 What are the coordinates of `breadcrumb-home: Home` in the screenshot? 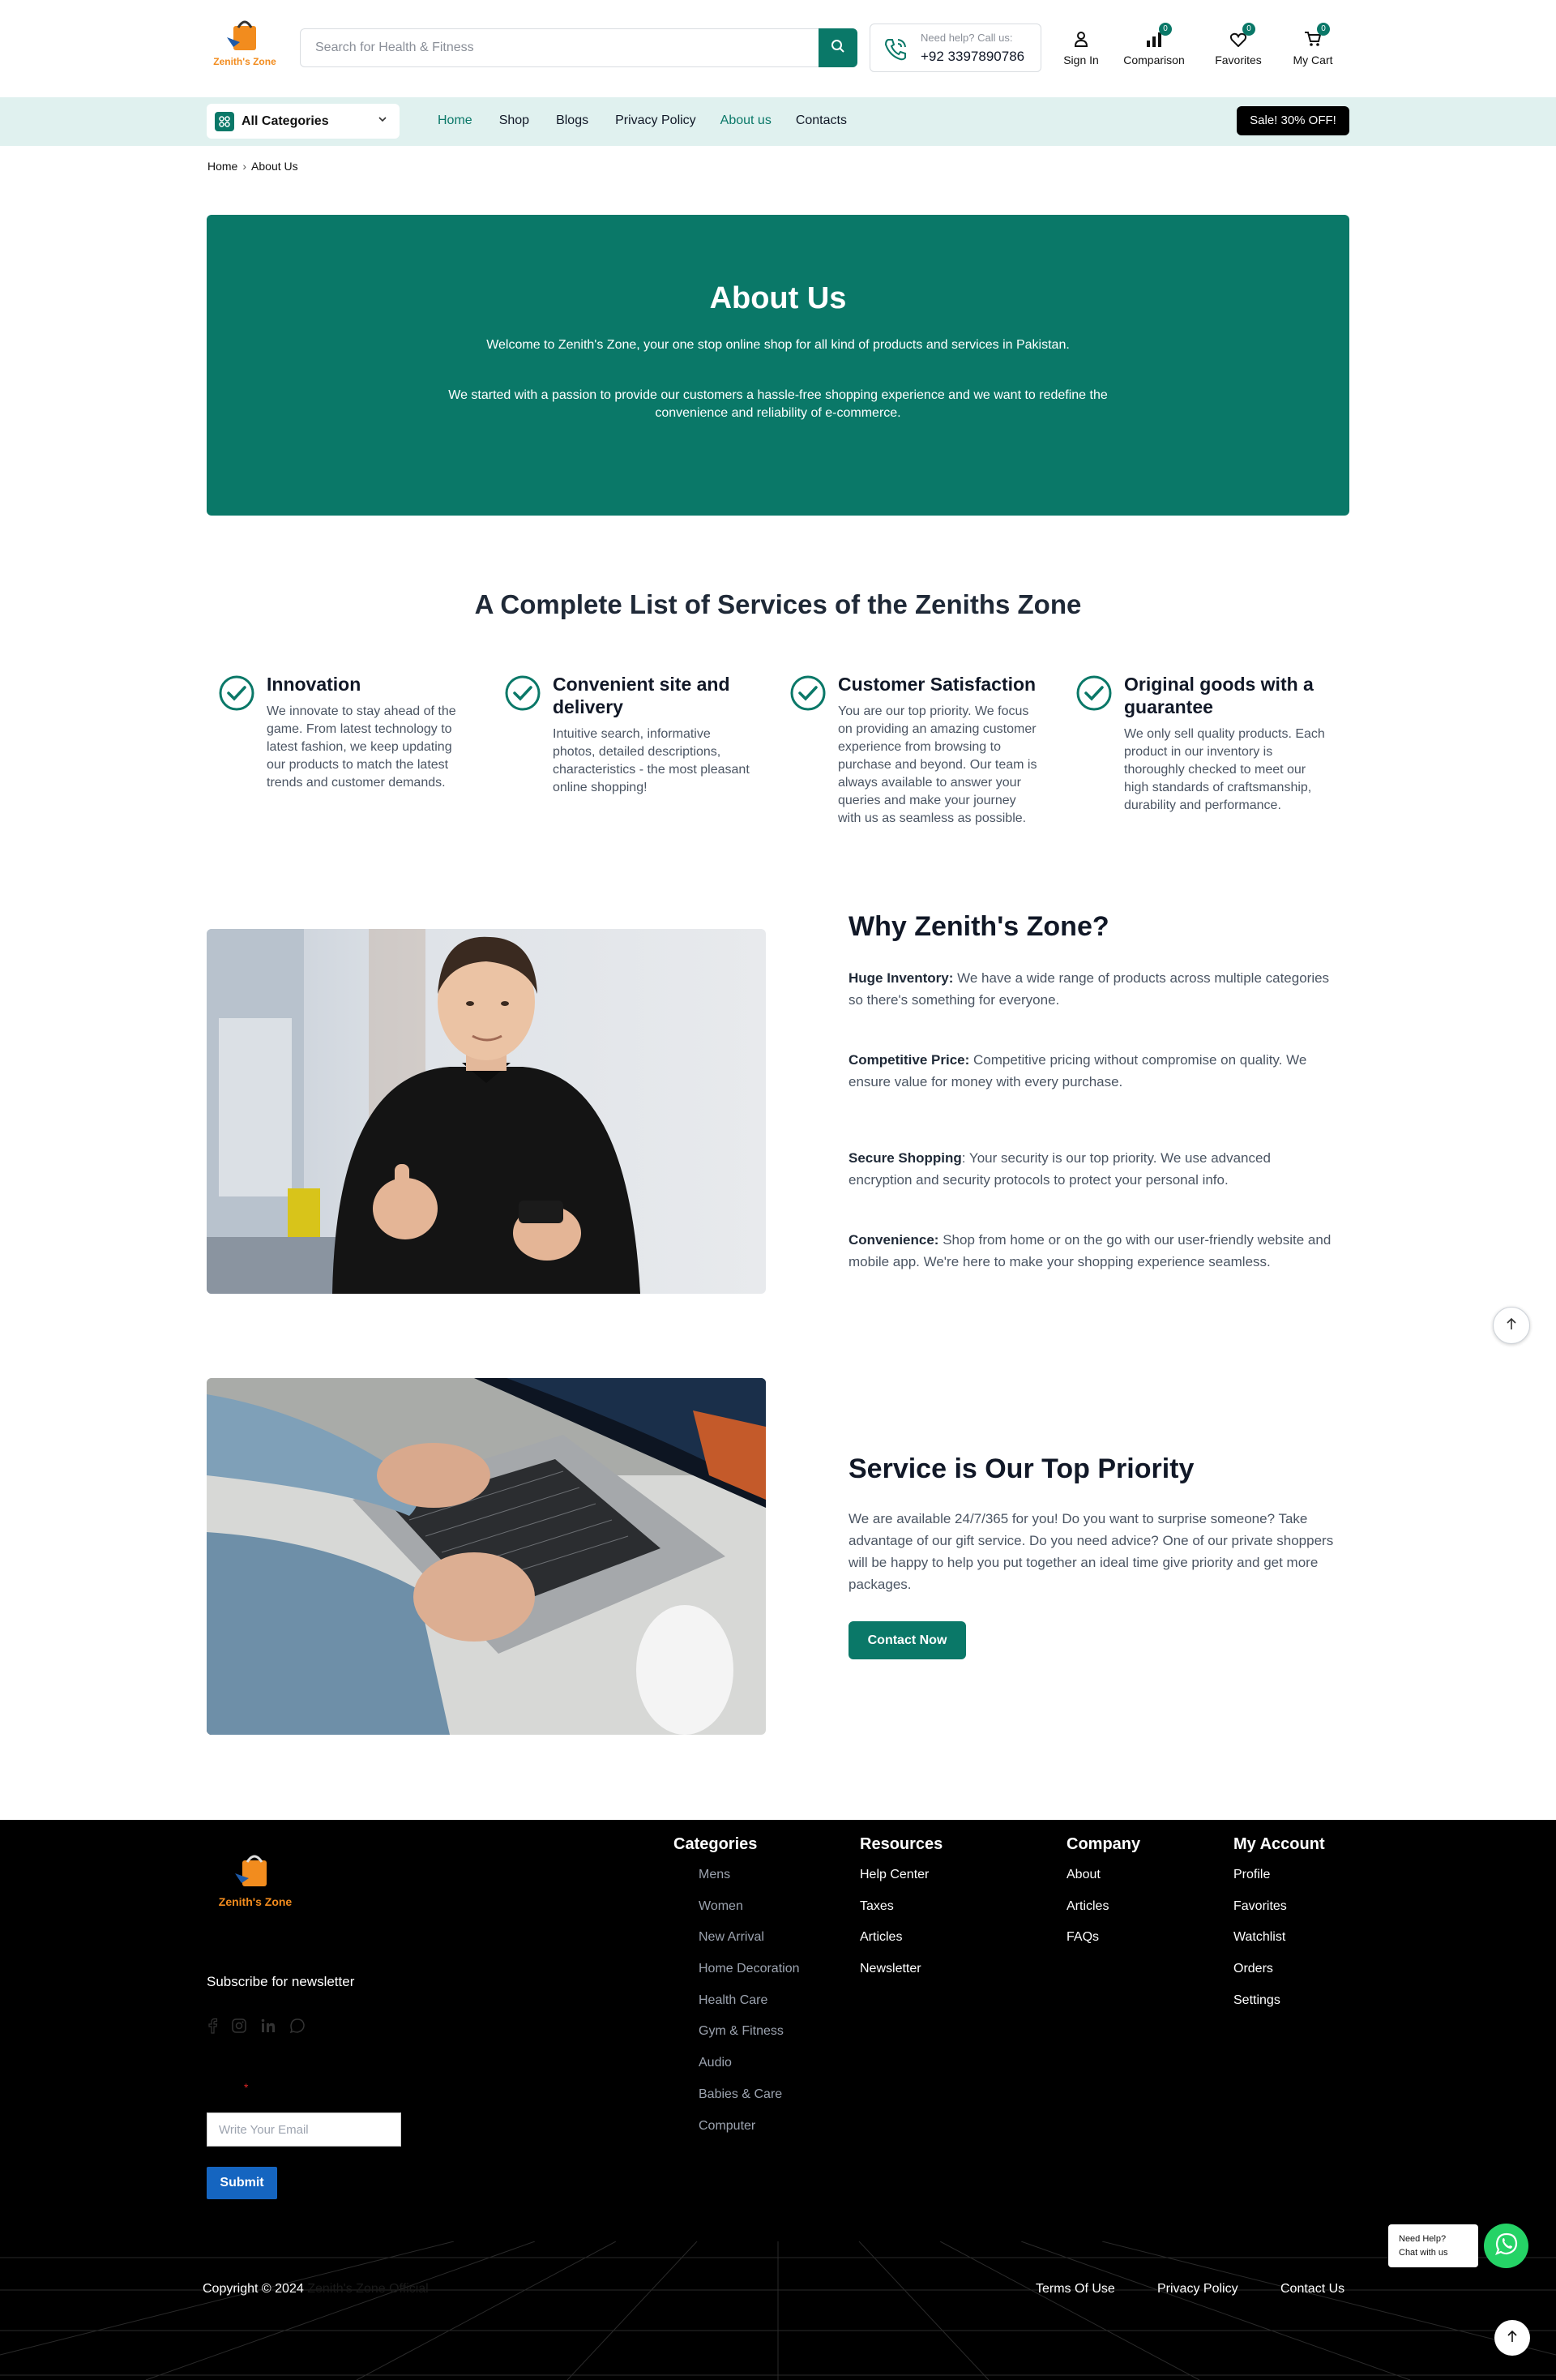 It's located at (222, 167).